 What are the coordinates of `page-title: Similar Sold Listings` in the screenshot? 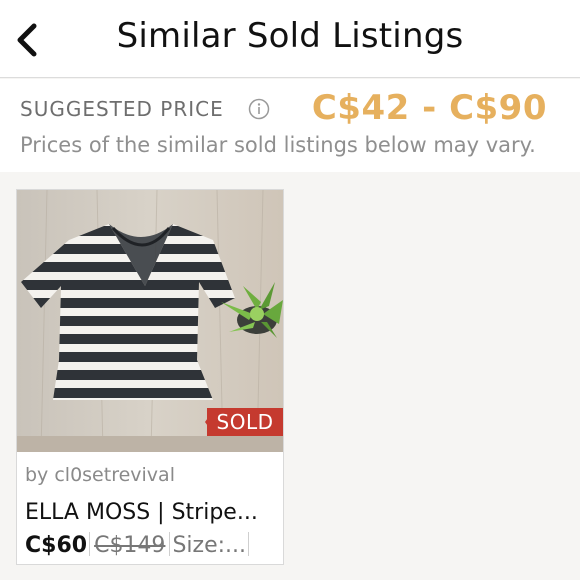 It's located at (290, 36).